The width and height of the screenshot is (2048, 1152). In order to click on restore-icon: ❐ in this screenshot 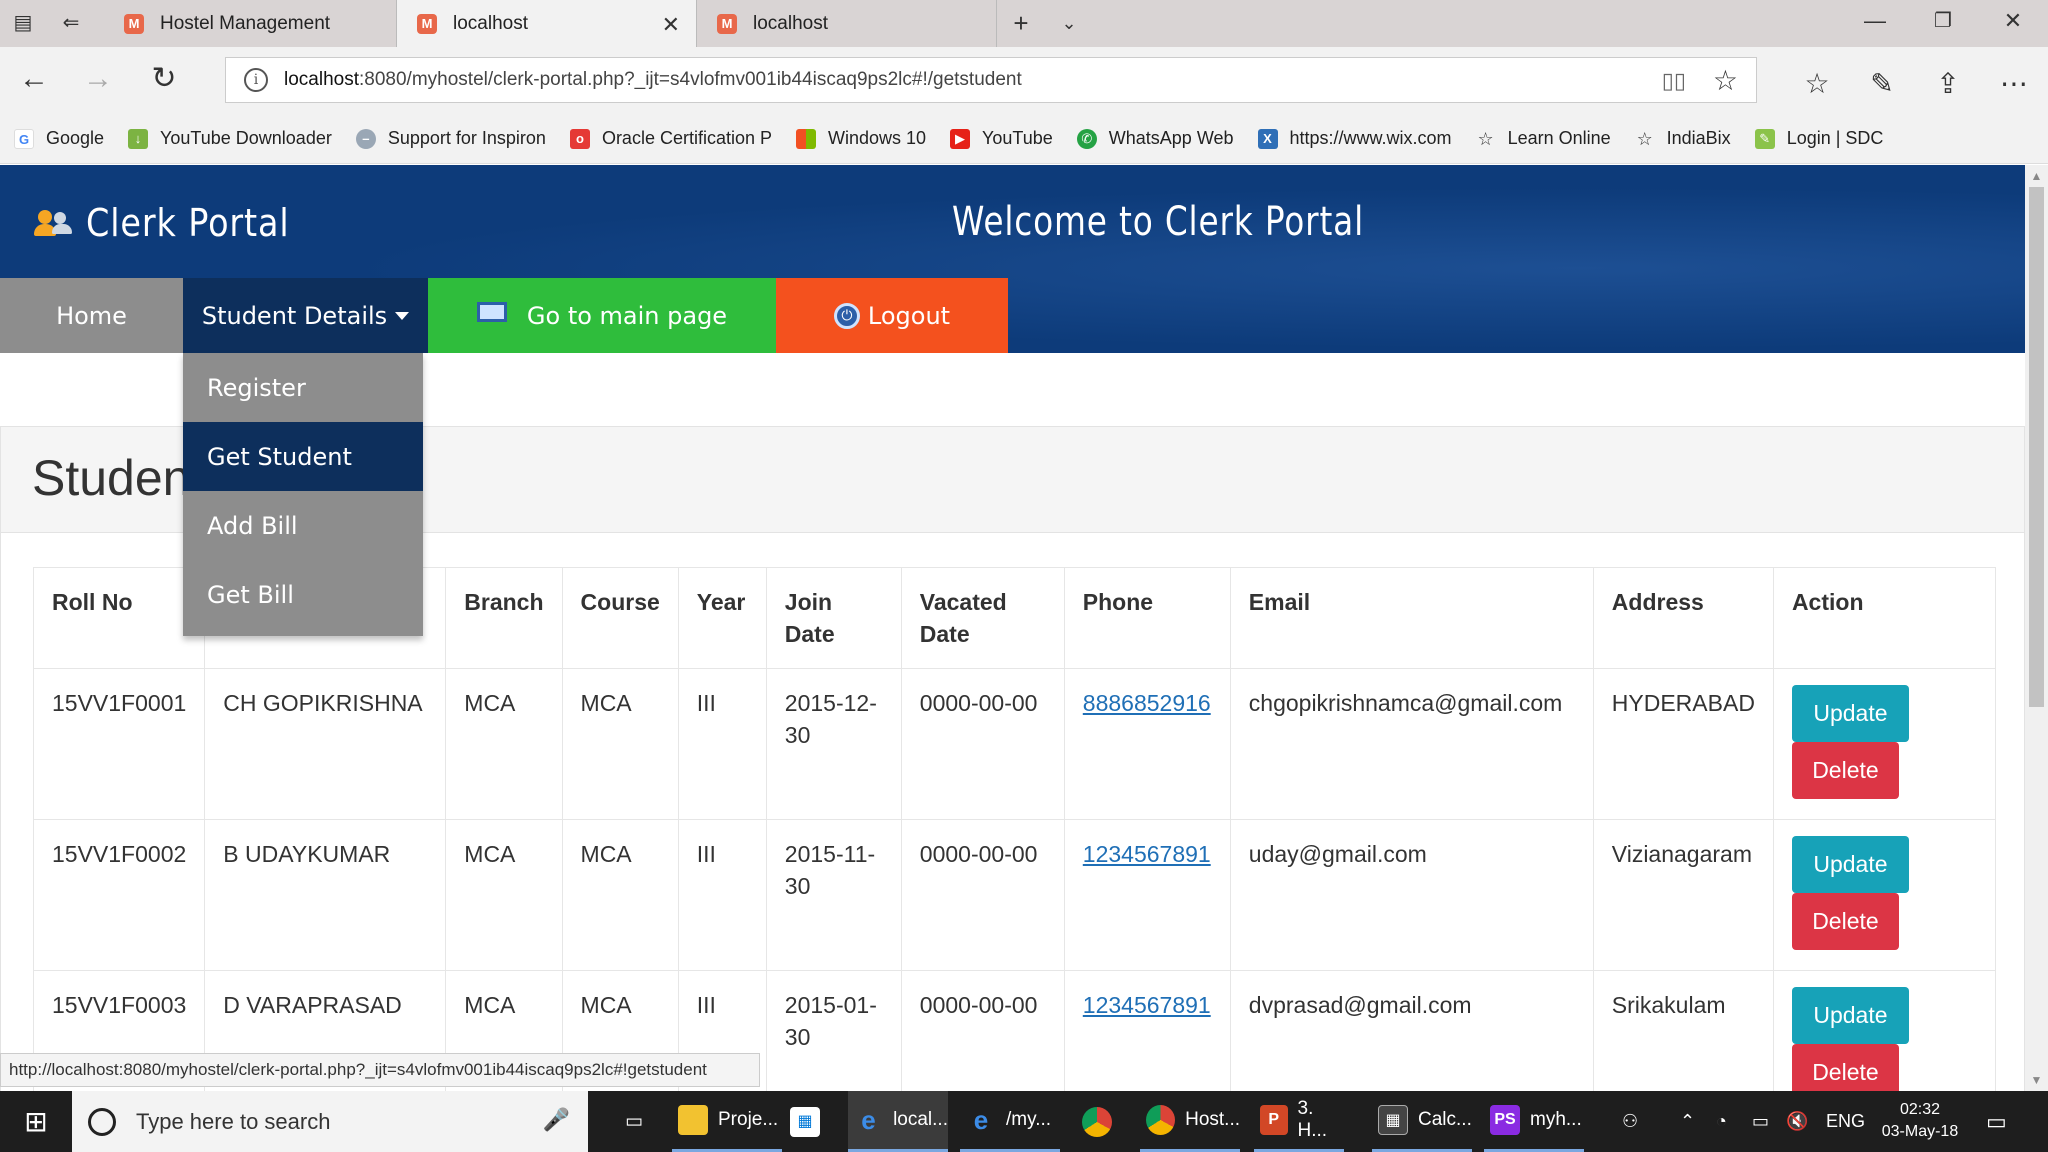, I will do `click(1943, 20)`.